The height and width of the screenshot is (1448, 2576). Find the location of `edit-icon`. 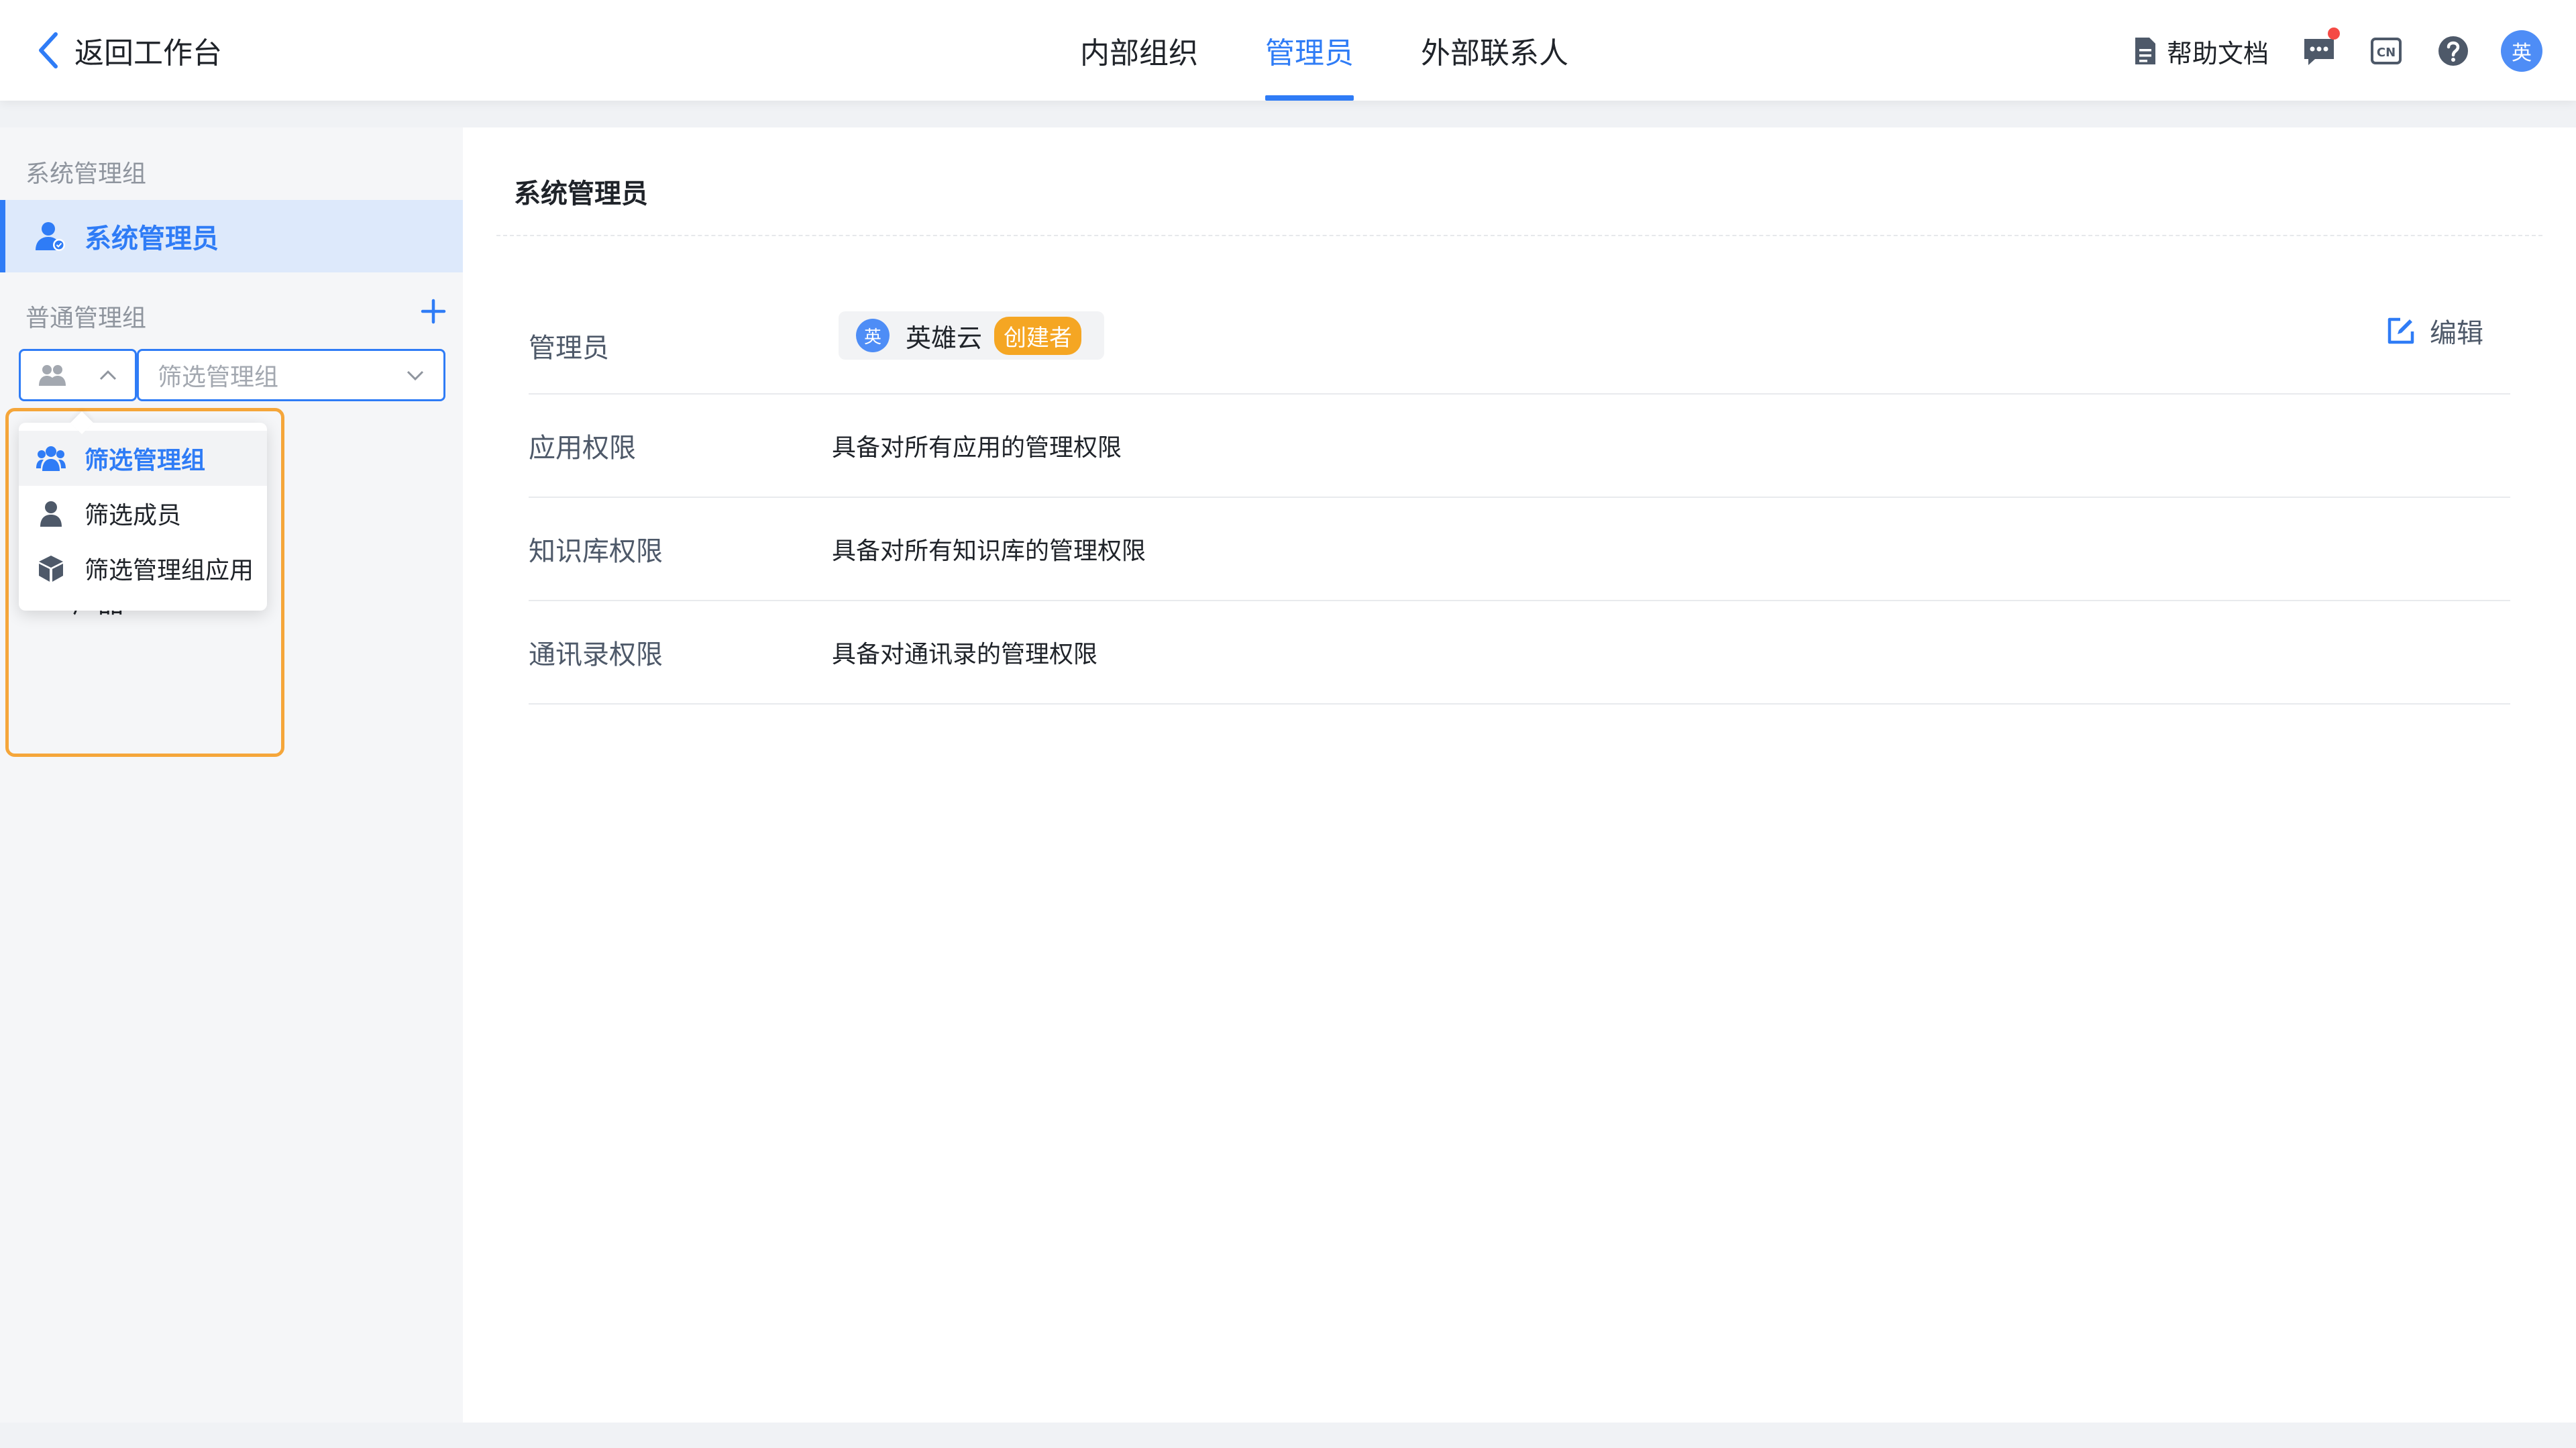

edit-icon is located at coordinates (2400, 330).